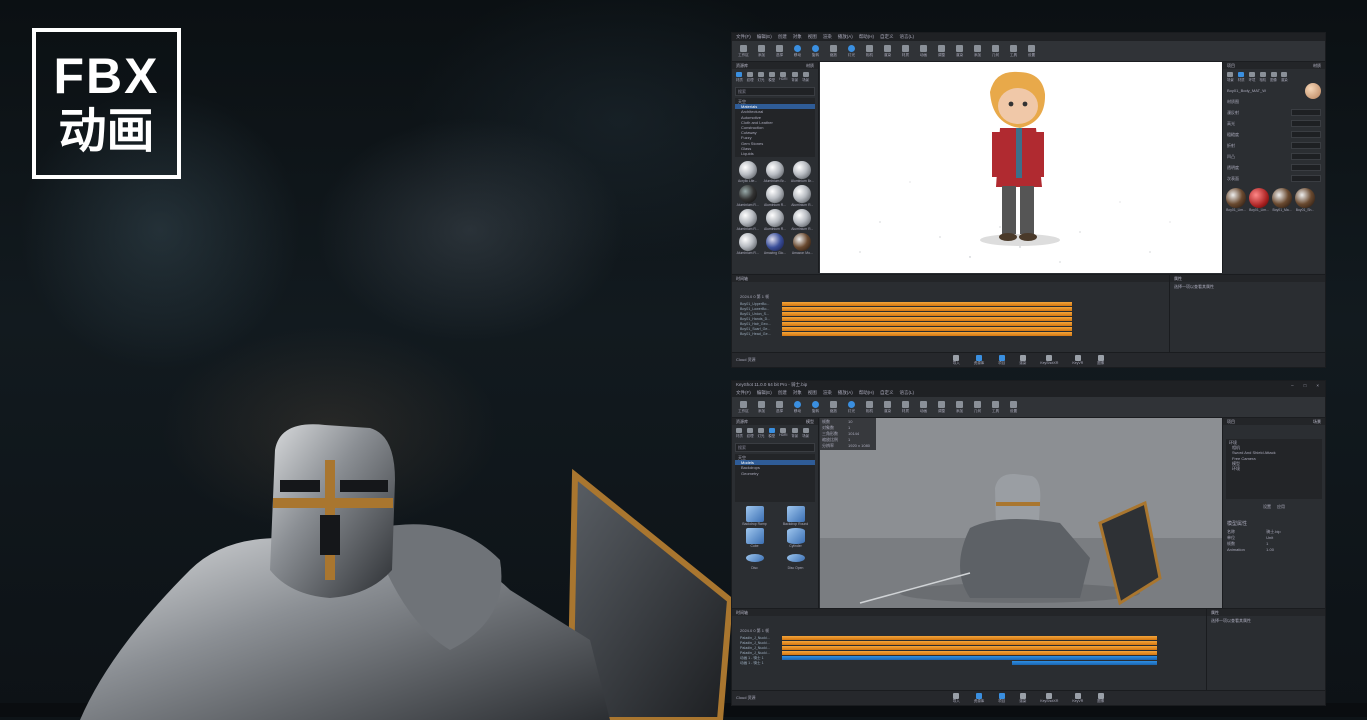  What do you see at coordinates (851, 407) in the screenshot?
I see `toolbar-button: 灯光` at bounding box center [851, 407].